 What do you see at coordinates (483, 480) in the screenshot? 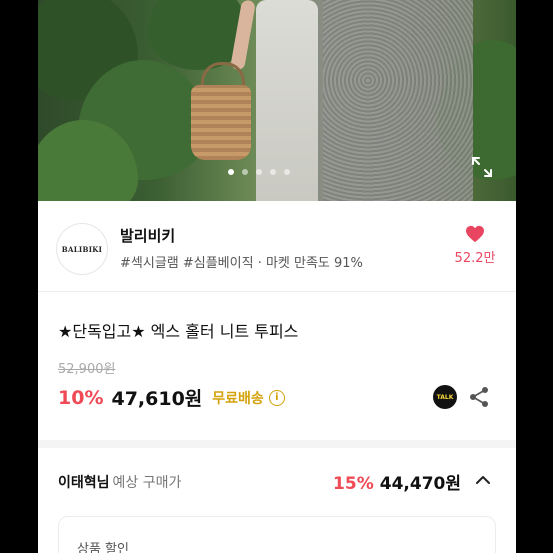
I see `chevron-up-icon` at bounding box center [483, 480].